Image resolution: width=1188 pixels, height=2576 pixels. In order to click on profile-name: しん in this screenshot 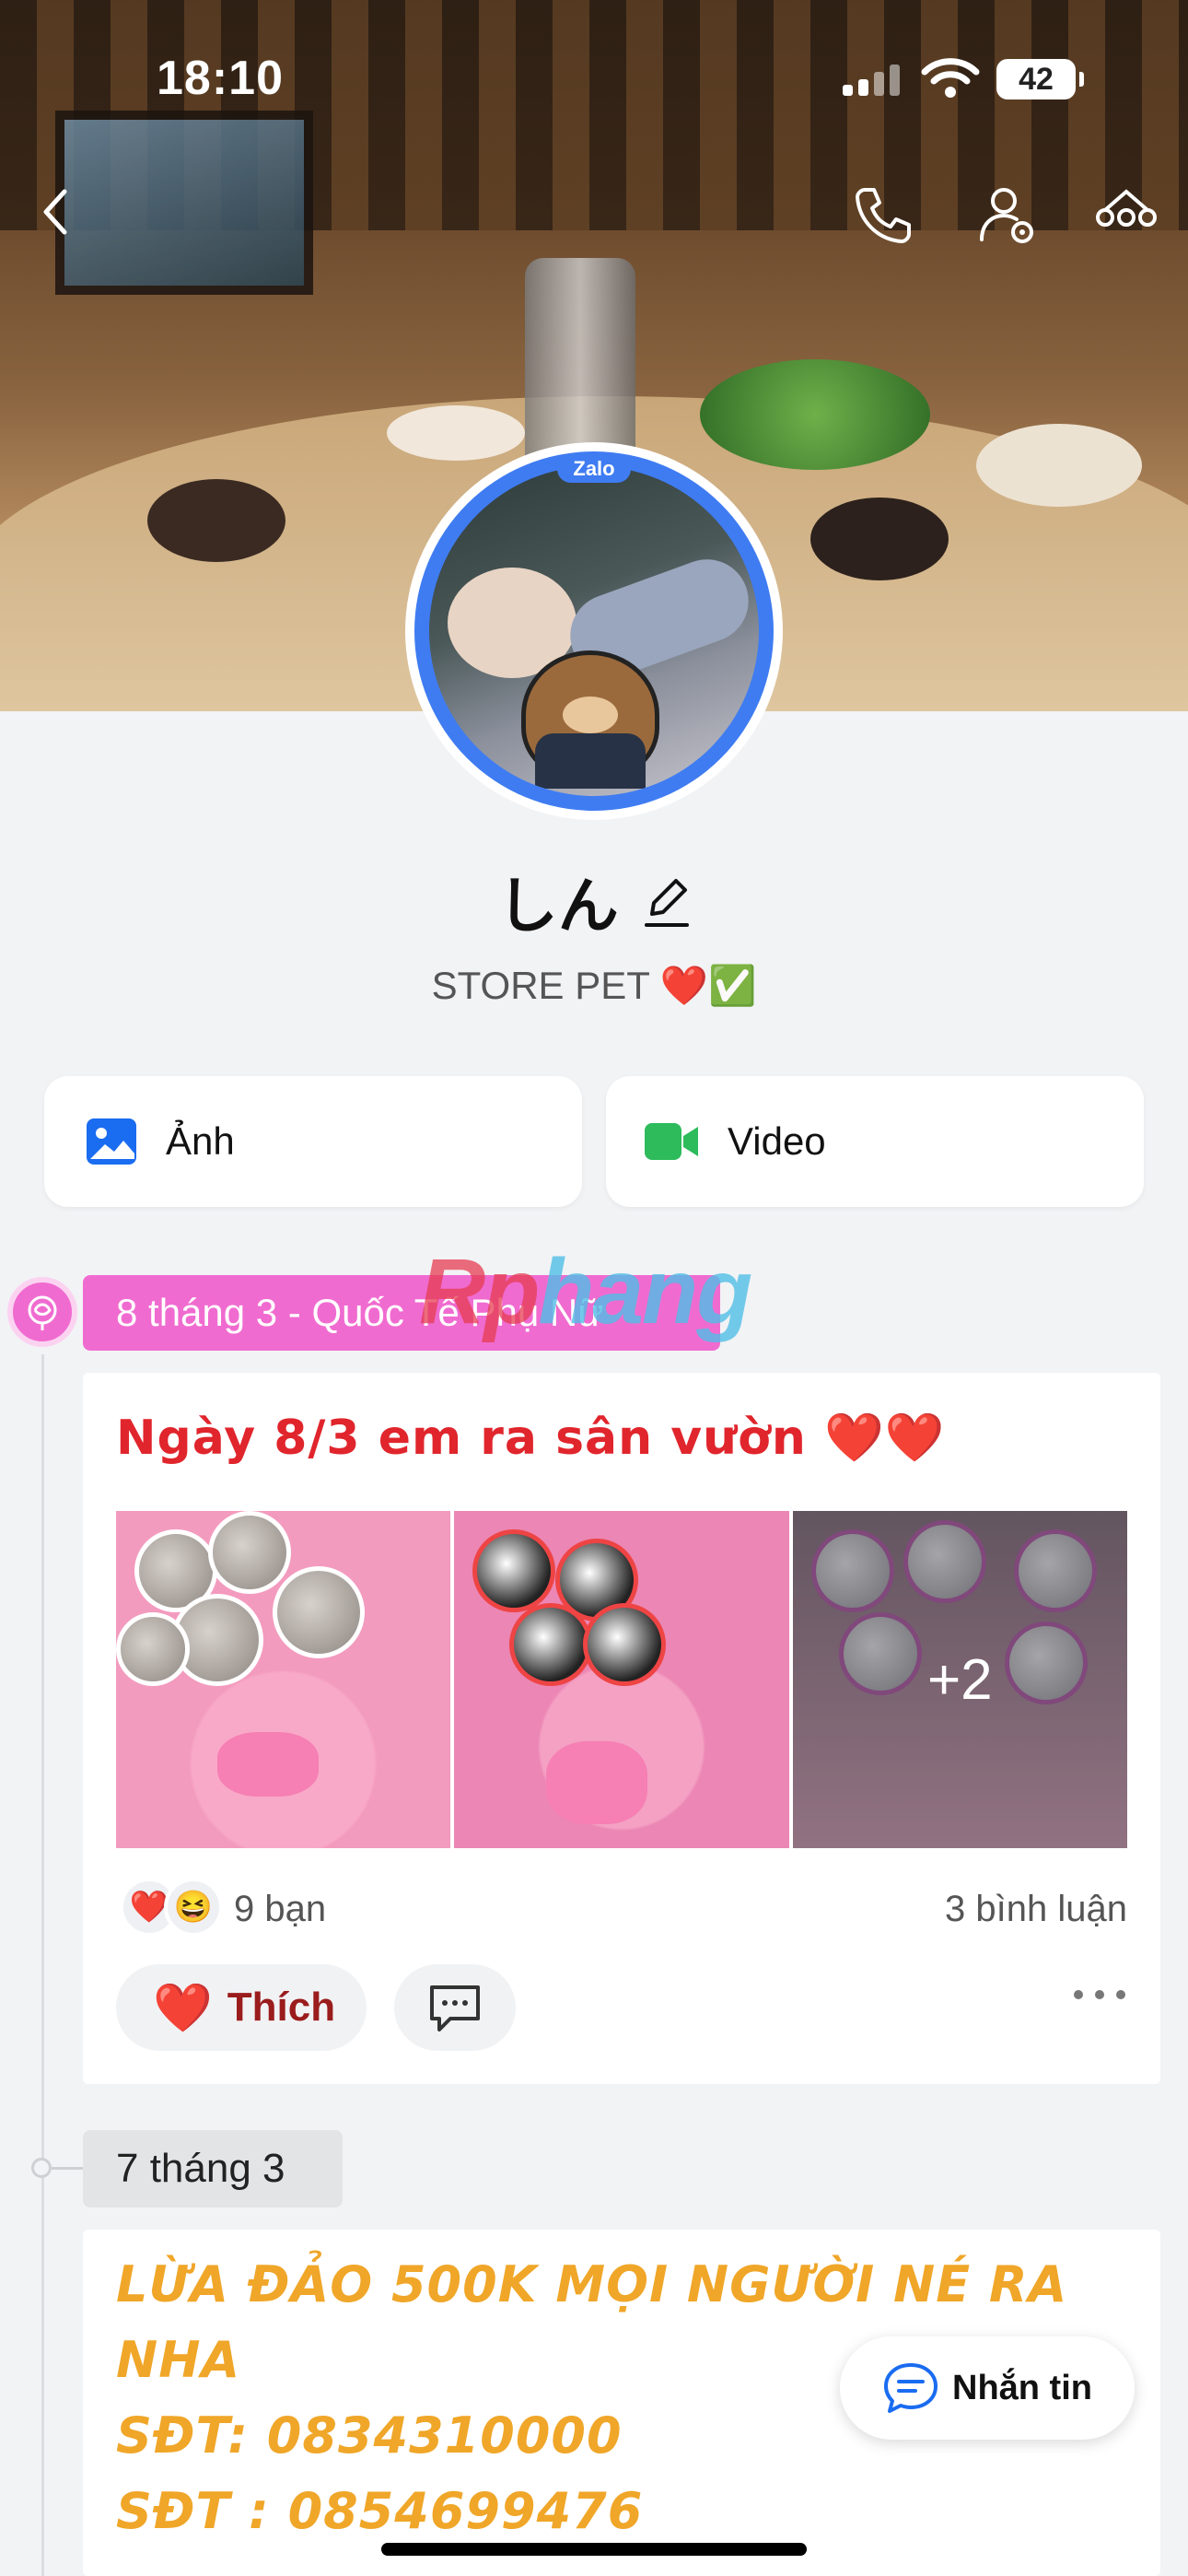, I will do `click(557, 906)`.